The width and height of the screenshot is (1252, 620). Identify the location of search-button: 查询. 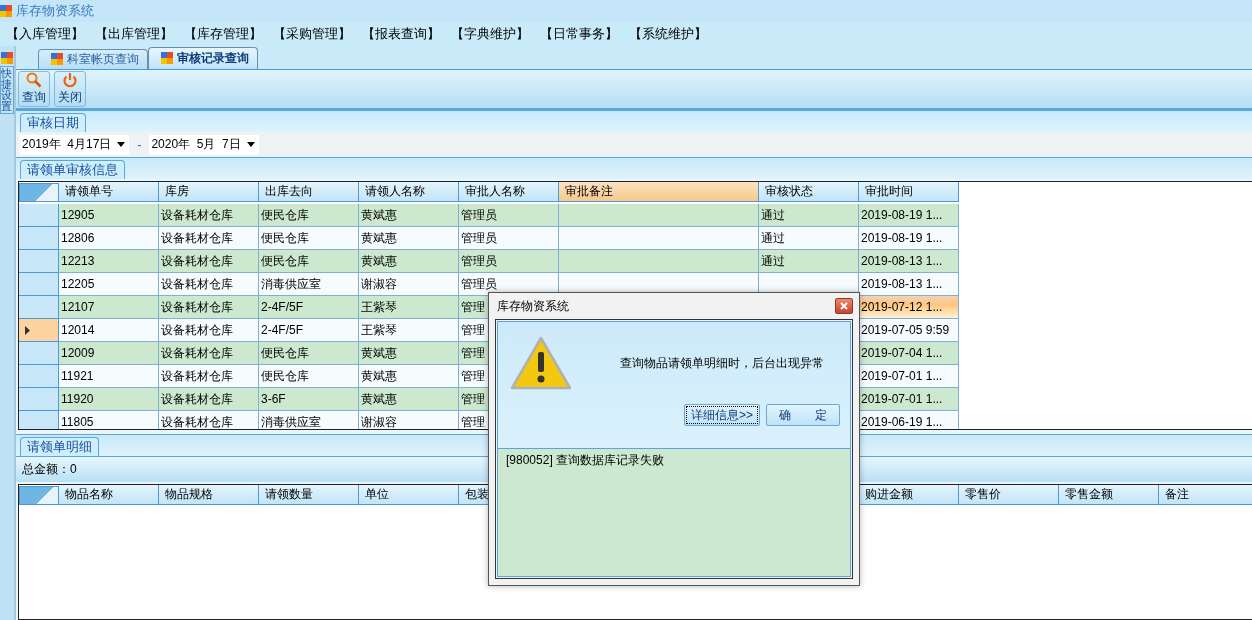
(34, 89).